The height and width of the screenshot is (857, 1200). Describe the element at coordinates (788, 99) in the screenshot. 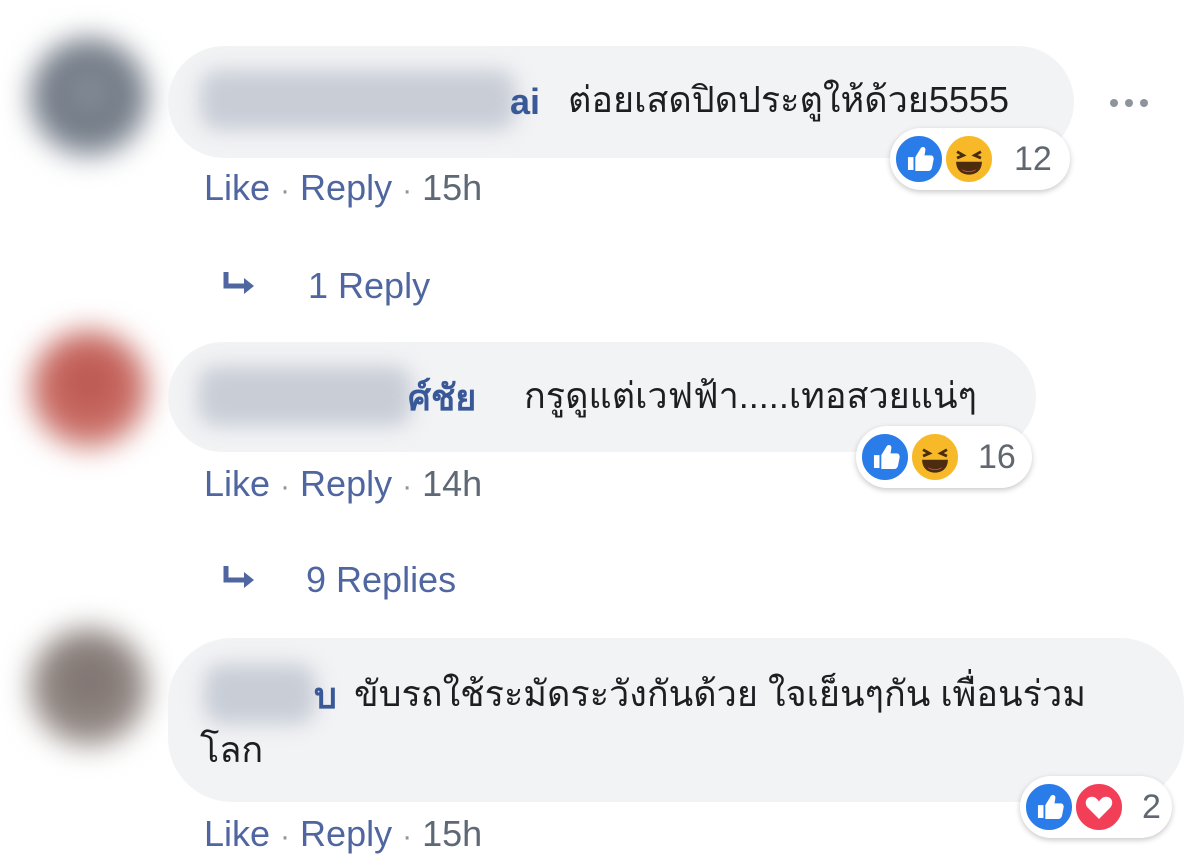

I see `comment-text: ต่อยเสดปิดประตูให้ด้วย5555` at that location.